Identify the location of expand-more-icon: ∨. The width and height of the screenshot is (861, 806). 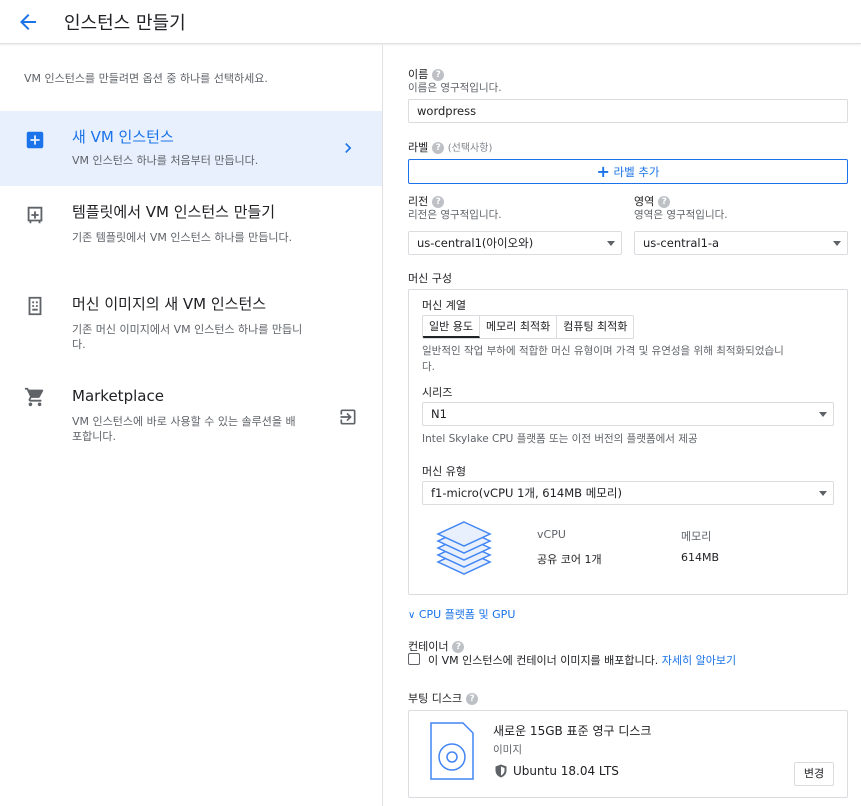
(412, 615).